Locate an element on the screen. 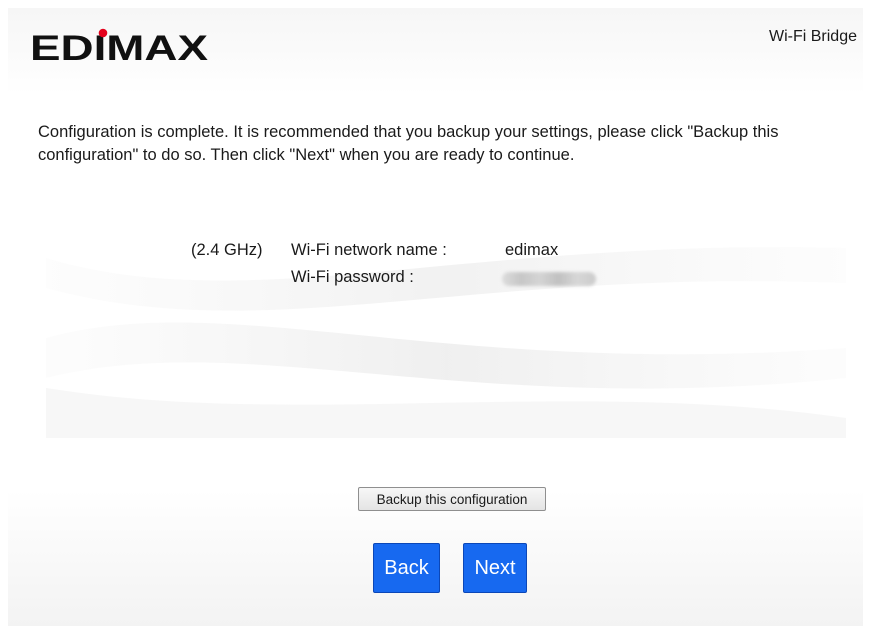 The image size is (877, 634). backup-configuration-button: Backup this configuration is located at coordinates (452, 499).